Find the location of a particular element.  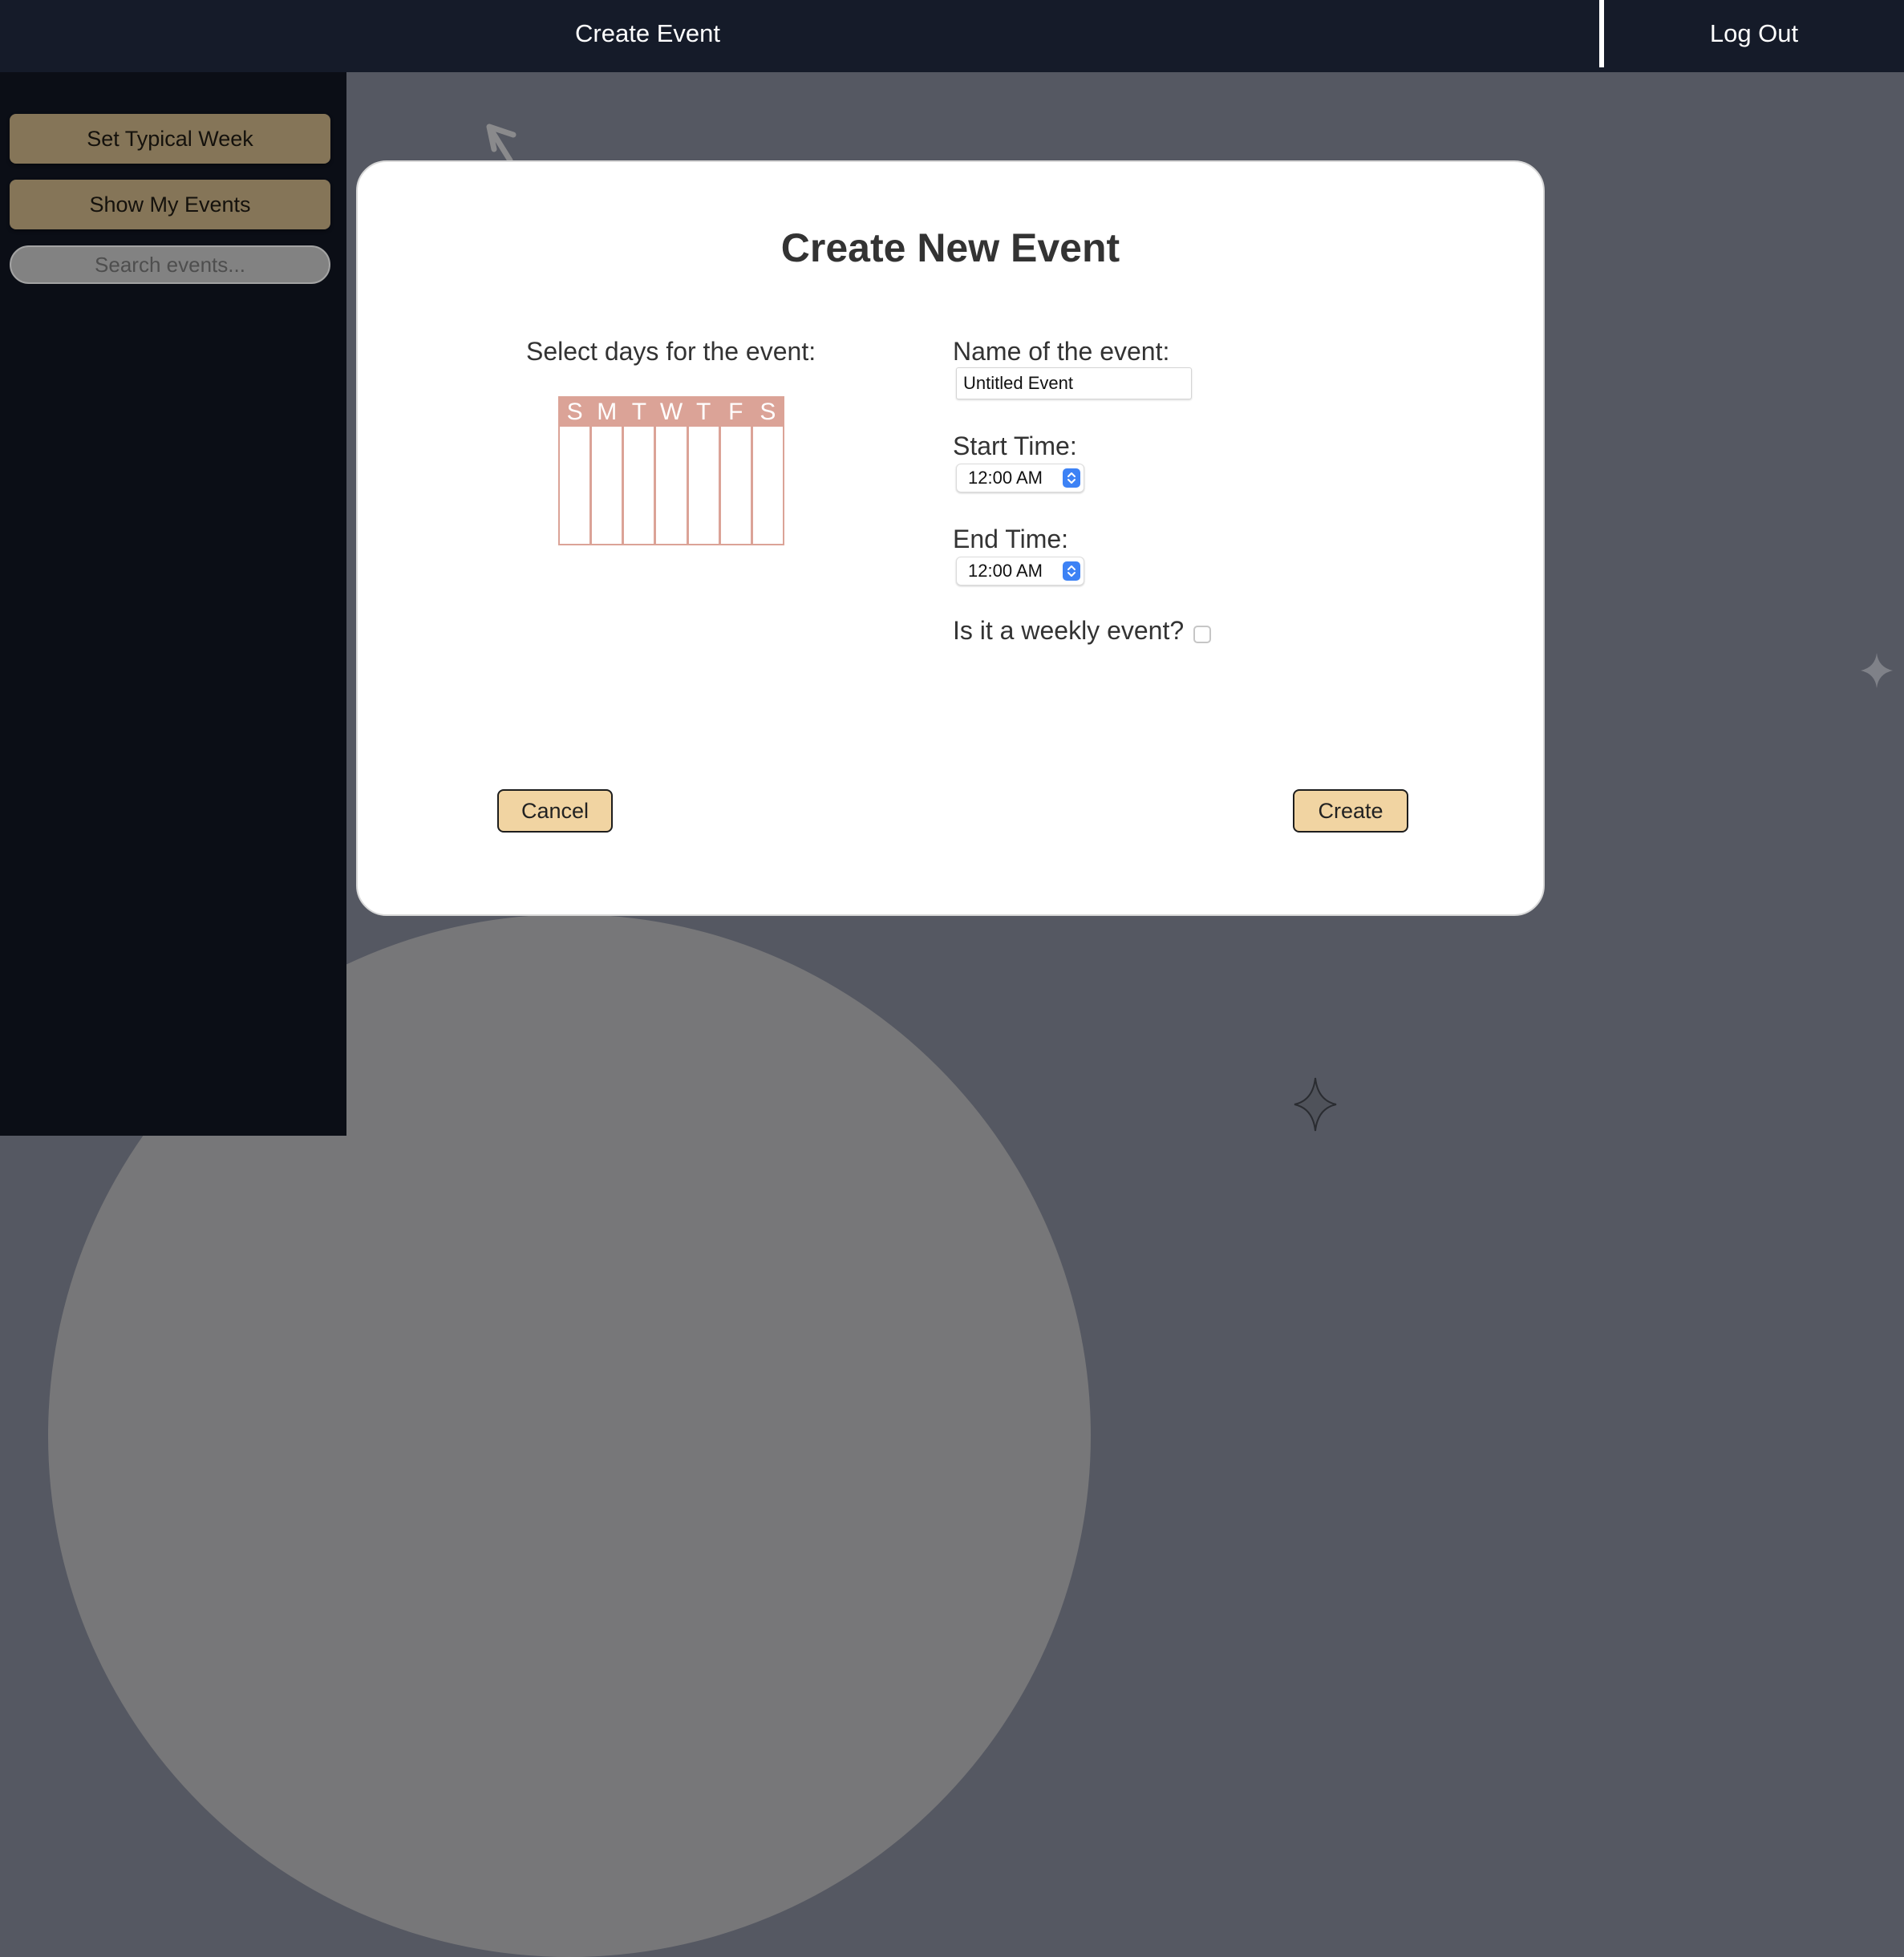

day-header: W is located at coordinates (671, 413).